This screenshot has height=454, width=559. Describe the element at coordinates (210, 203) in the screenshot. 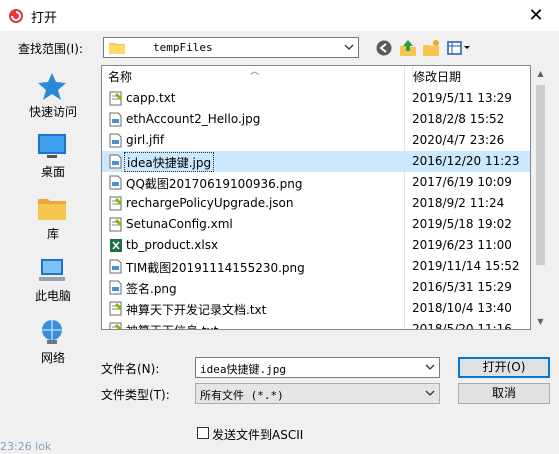

I see `file-name: rechargePolicyUpgrade.json` at that location.